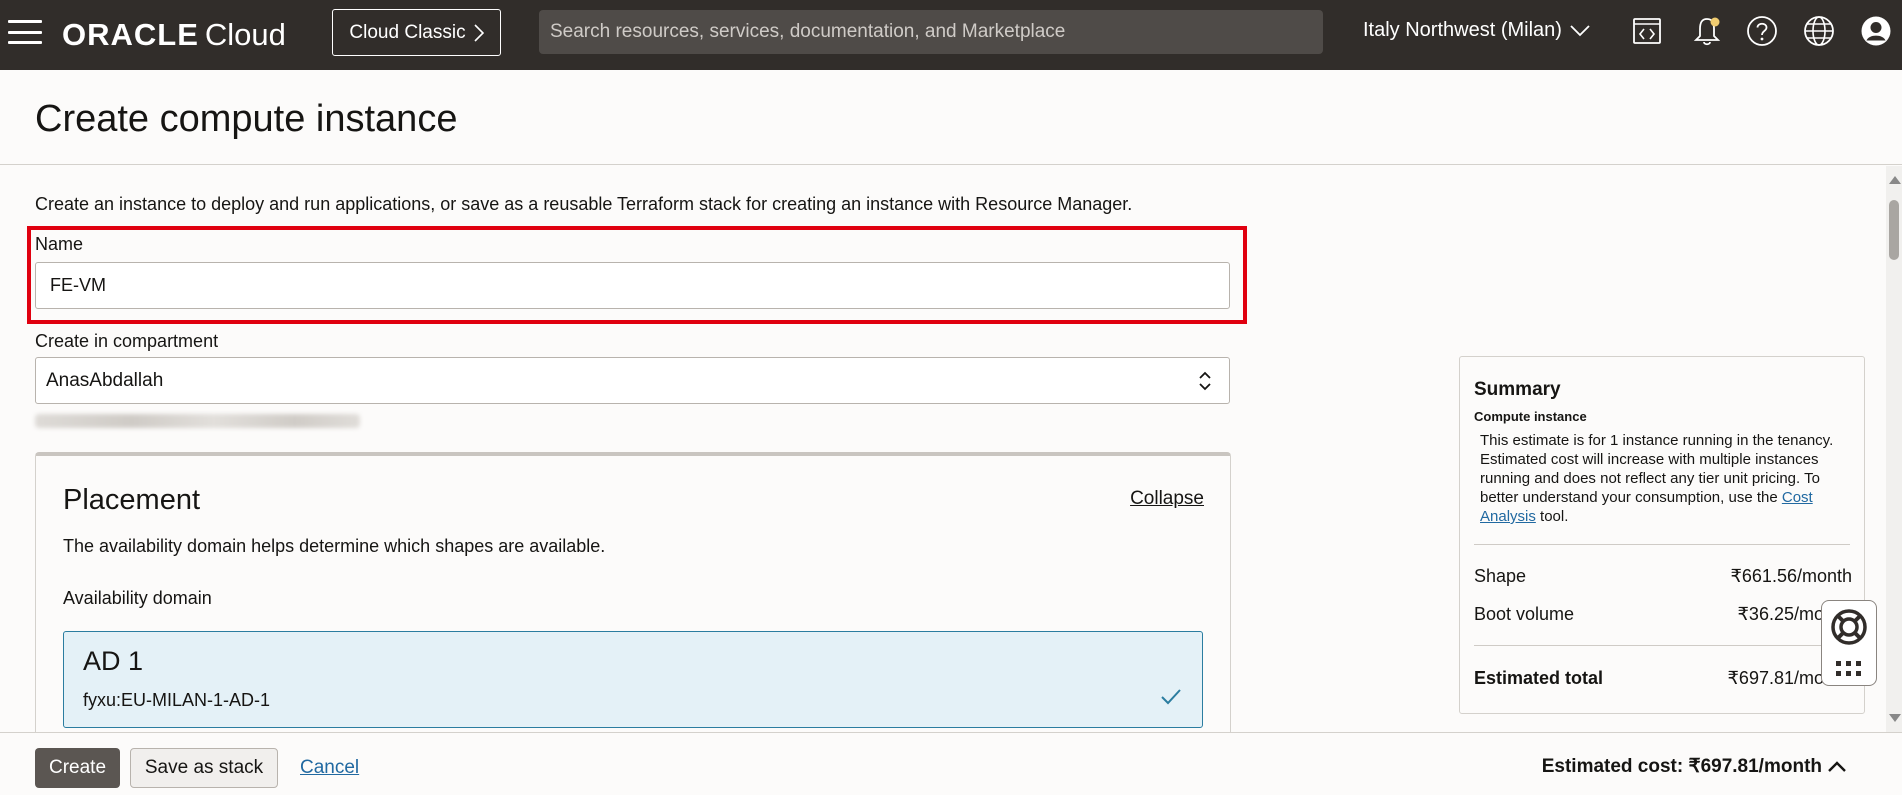 The width and height of the screenshot is (1902, 795). Describe the element at coordinates (1895, 718) in the screenshot. I see `scroll-down-arrow-icon` at that location.